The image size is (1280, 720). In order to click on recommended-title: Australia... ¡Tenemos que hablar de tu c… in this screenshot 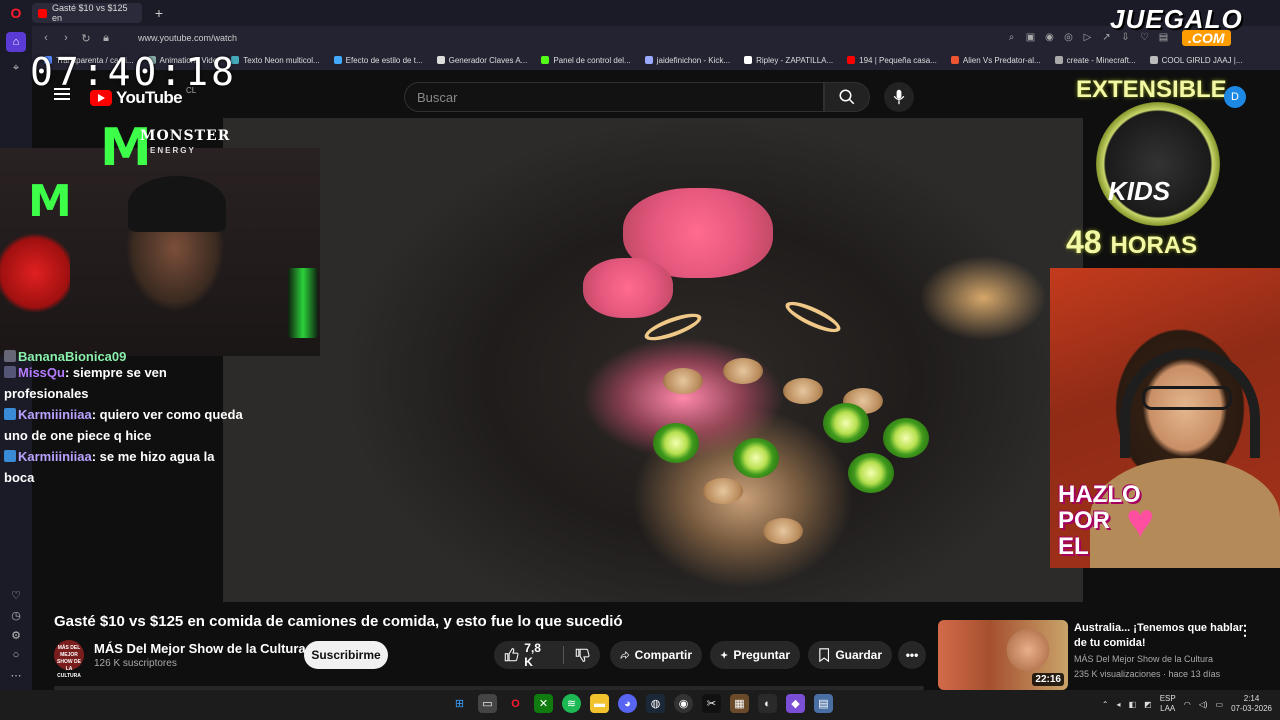, I will do `click(1161, 636)`.